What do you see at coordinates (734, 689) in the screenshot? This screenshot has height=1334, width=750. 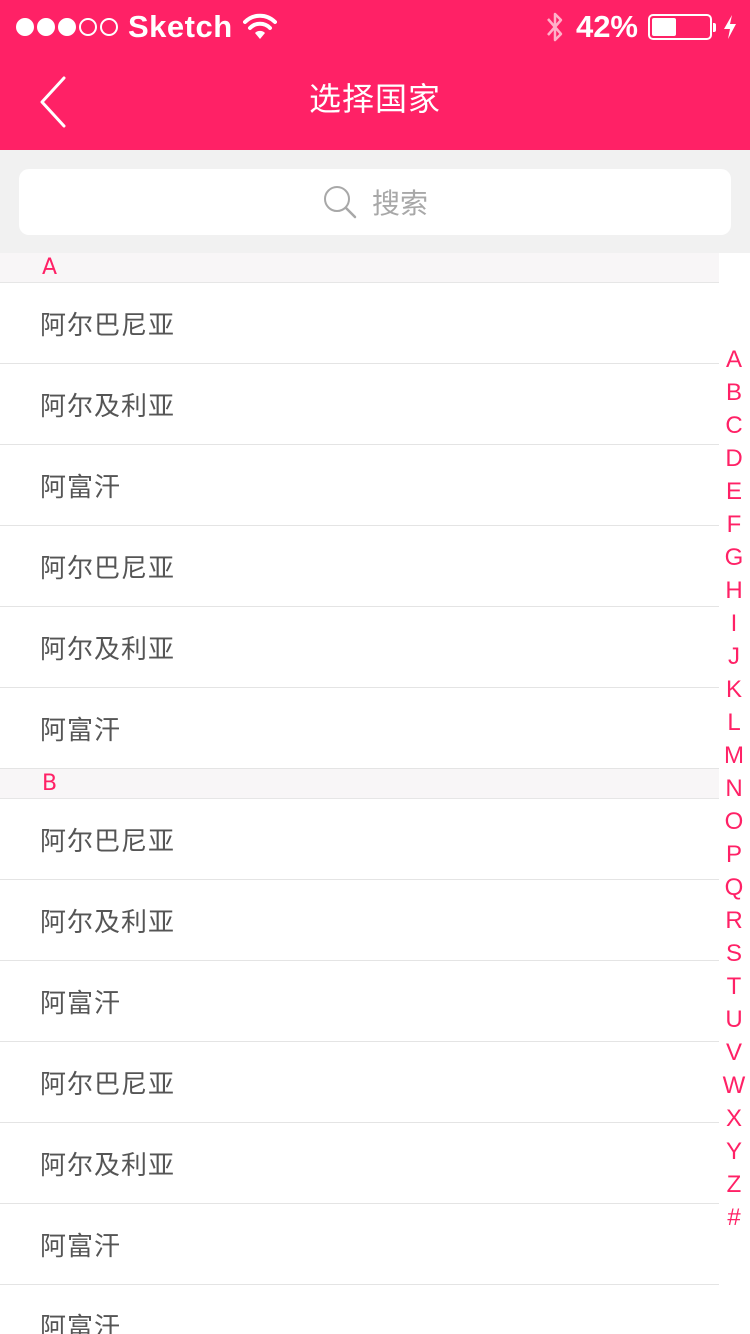 I see `index-letter: K` at bounding box center [734, 689].